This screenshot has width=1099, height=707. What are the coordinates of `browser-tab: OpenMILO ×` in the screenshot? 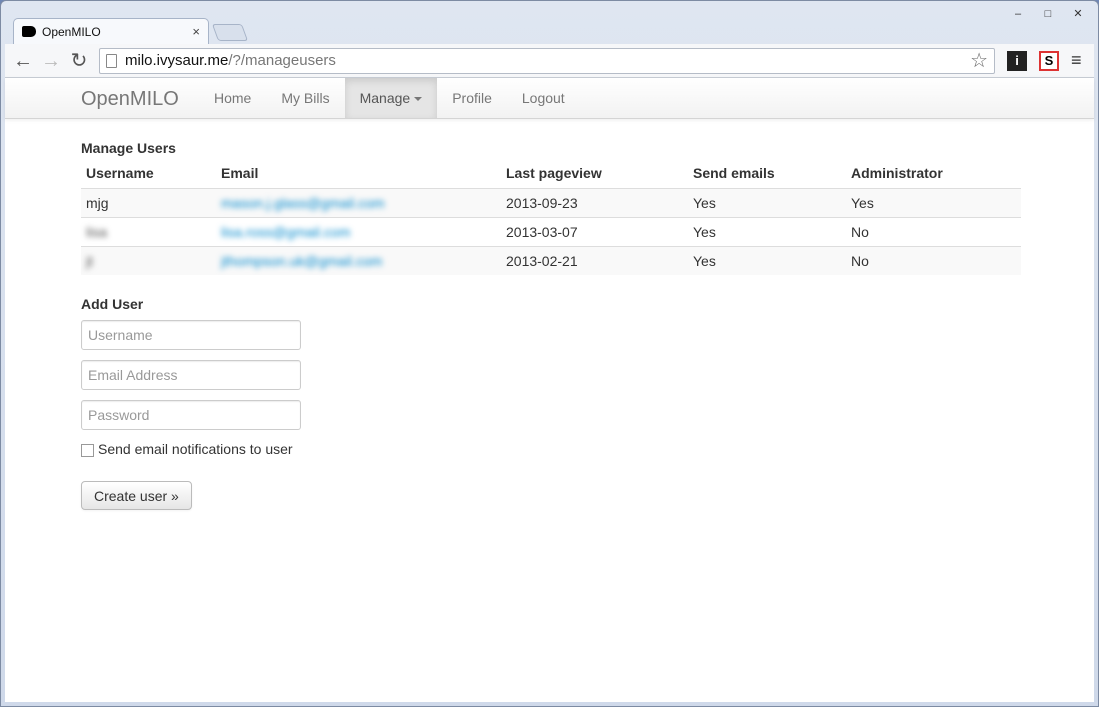 It's located at (111, 31).